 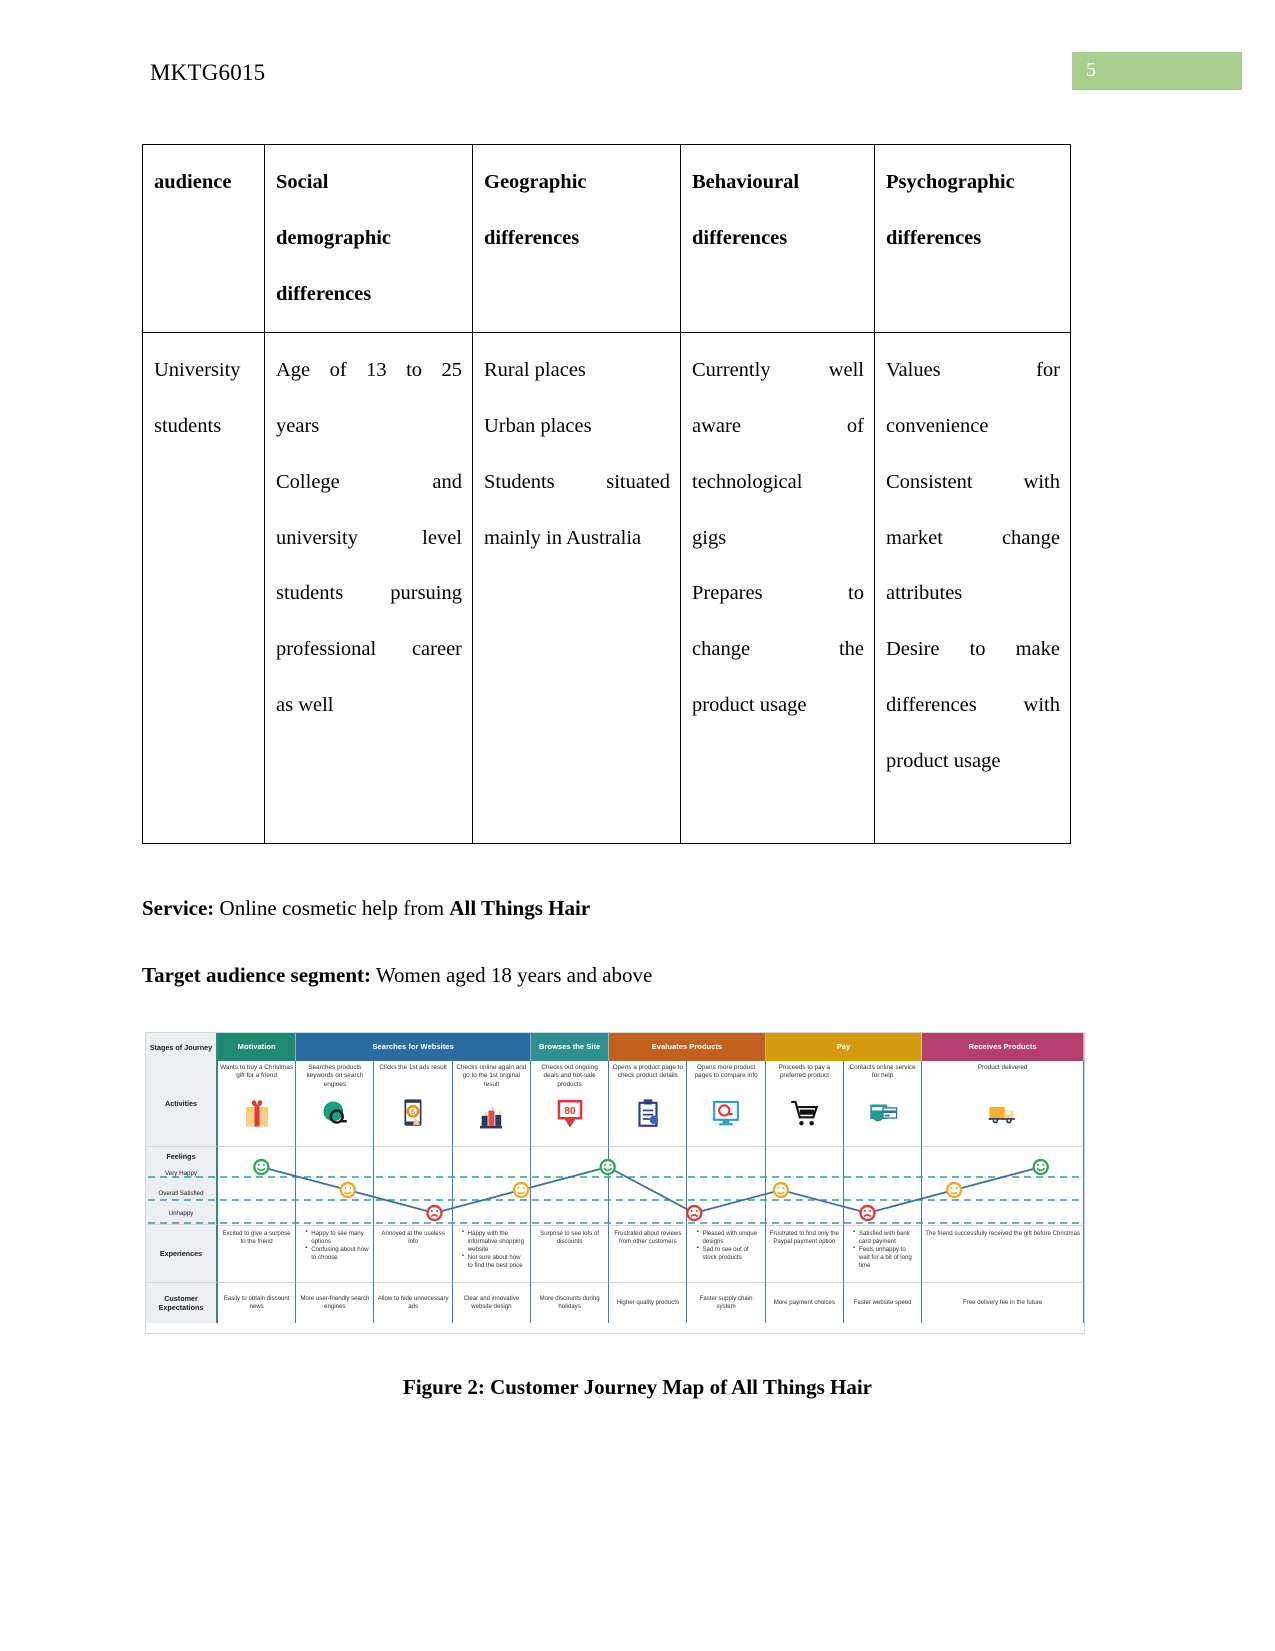 What do you see at coordinates (973, 537) in the screenshot?
I see `cell-line: market change` at bounding box center [973, 537].